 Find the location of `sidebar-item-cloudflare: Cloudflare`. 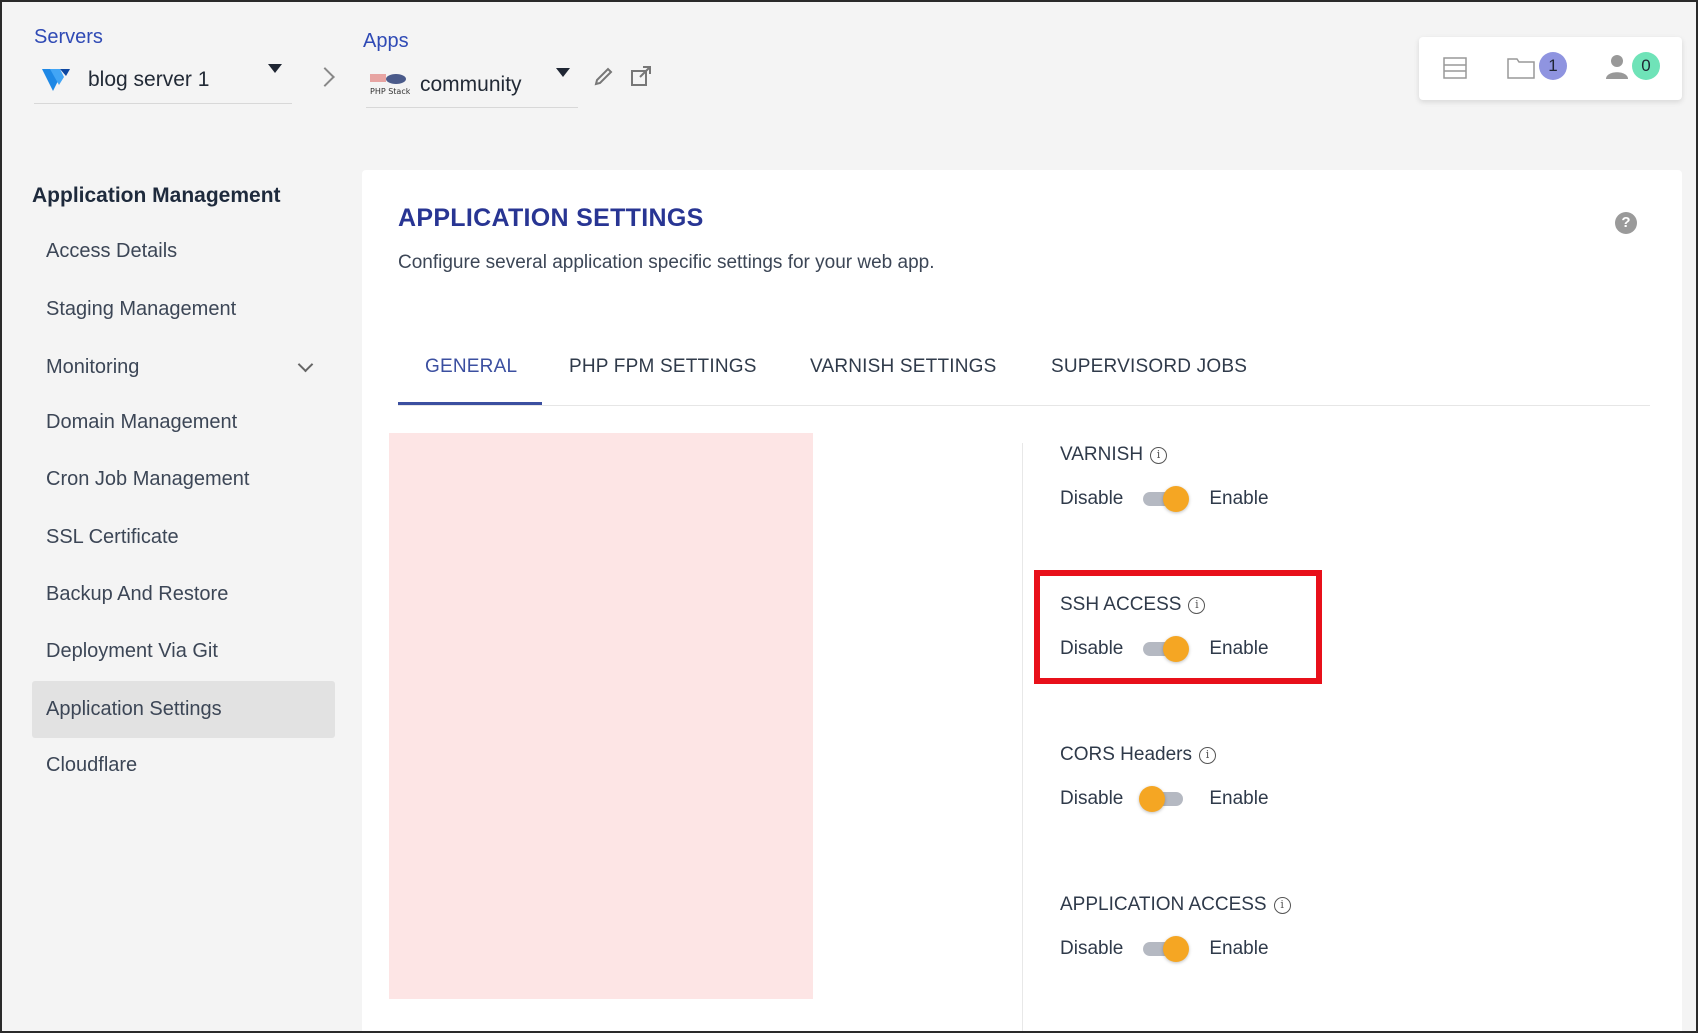

sidebar-item-cloudflare: Cloudflare is located at coordinates (183, 765).